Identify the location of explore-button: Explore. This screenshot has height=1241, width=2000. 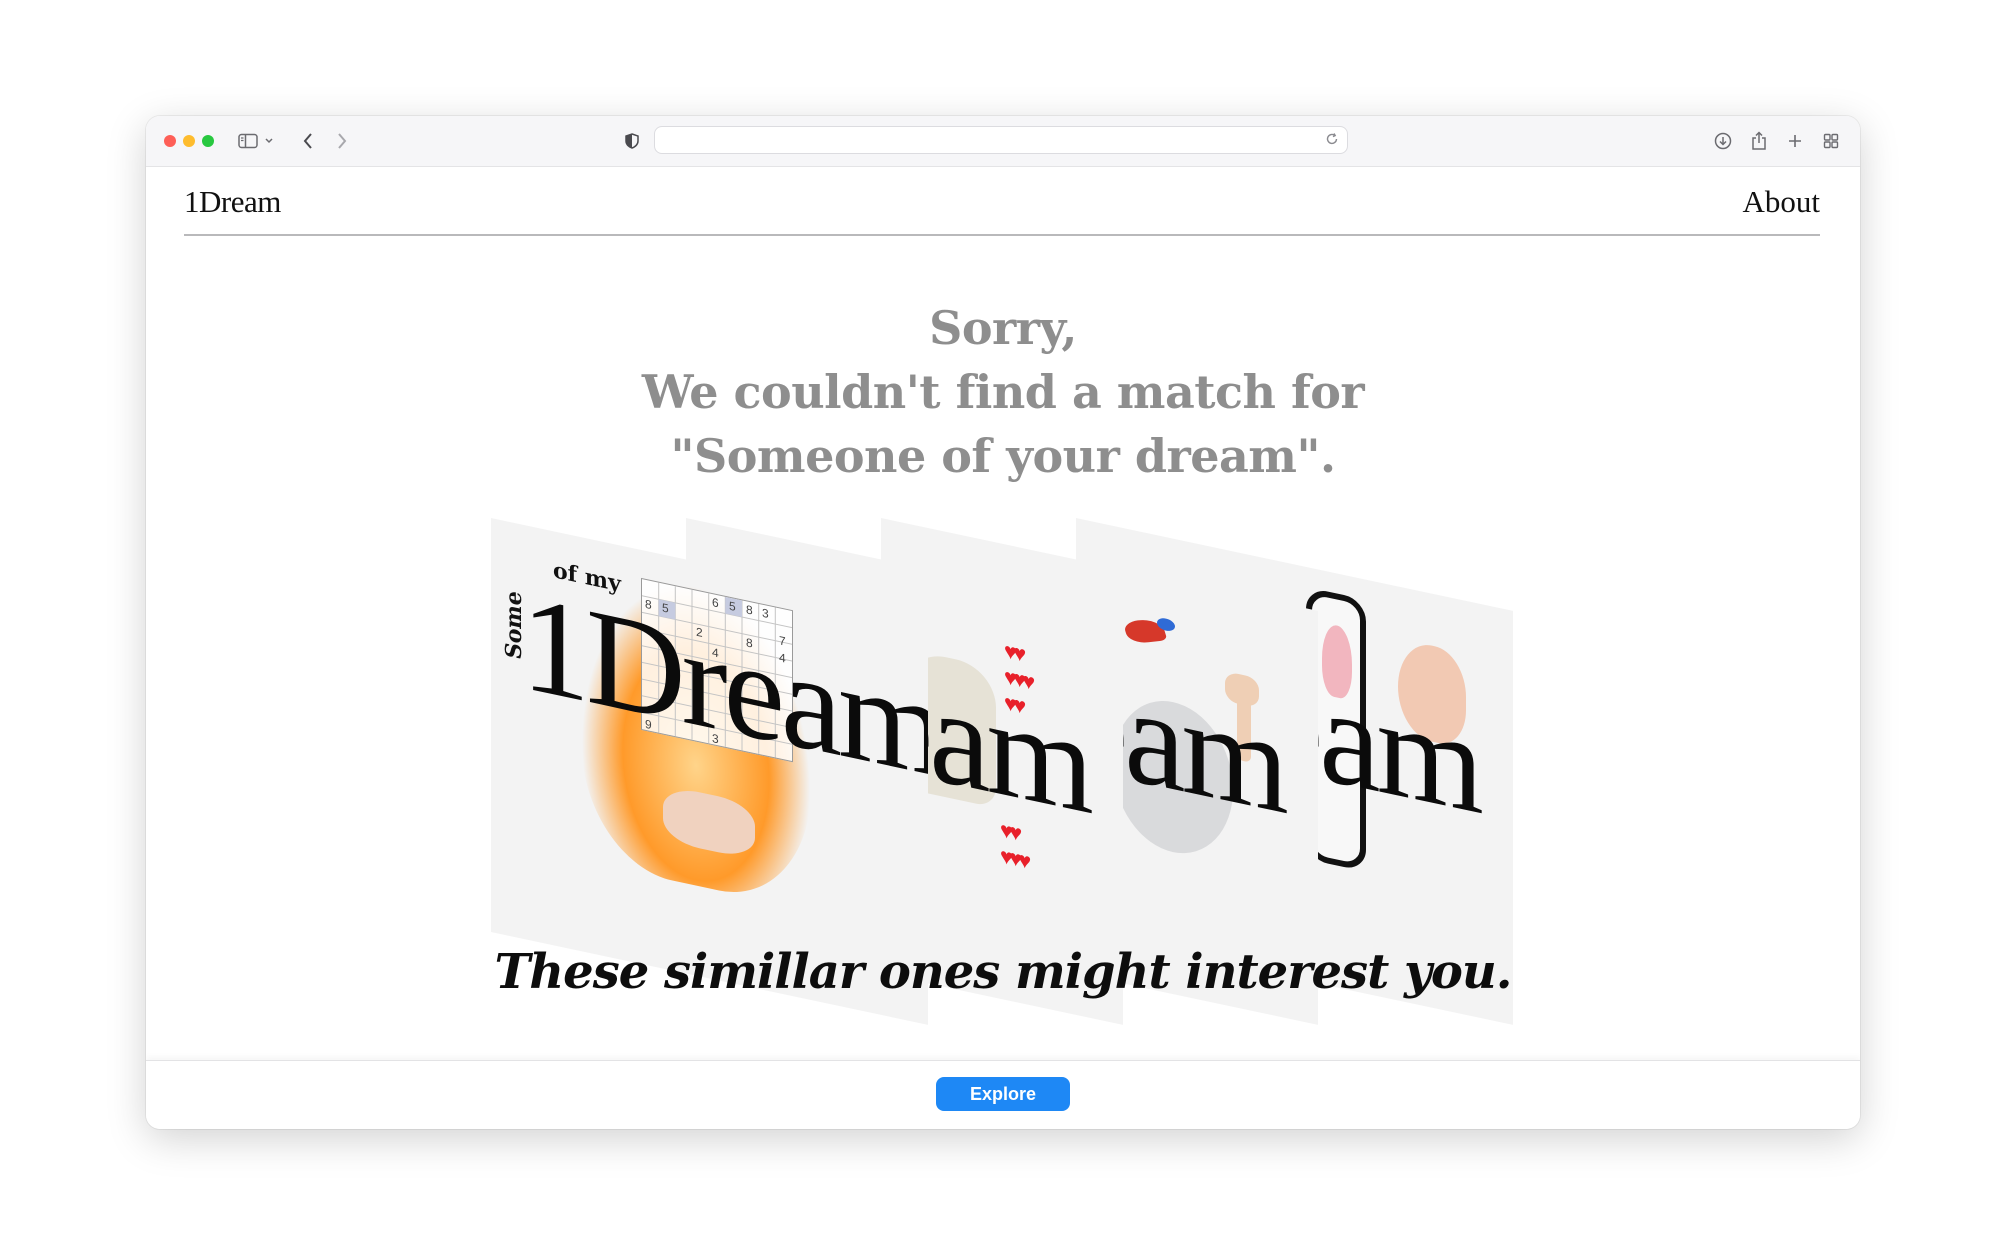
(1003, 1094).